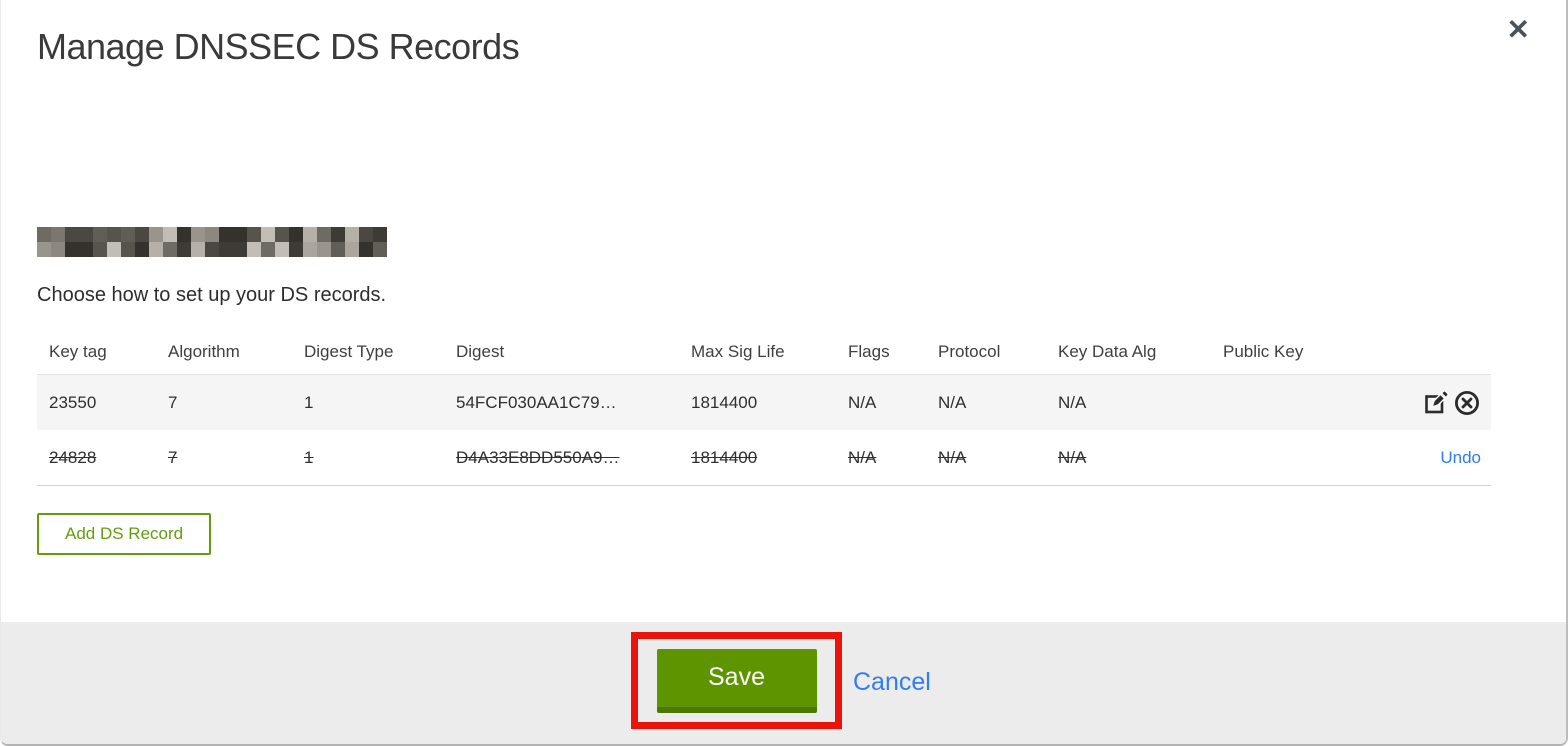  What do you see at coordinates (78, 351) in the screenshot?
I see `col-header-key-tag: Key tag` at bounding box center [78, 351].